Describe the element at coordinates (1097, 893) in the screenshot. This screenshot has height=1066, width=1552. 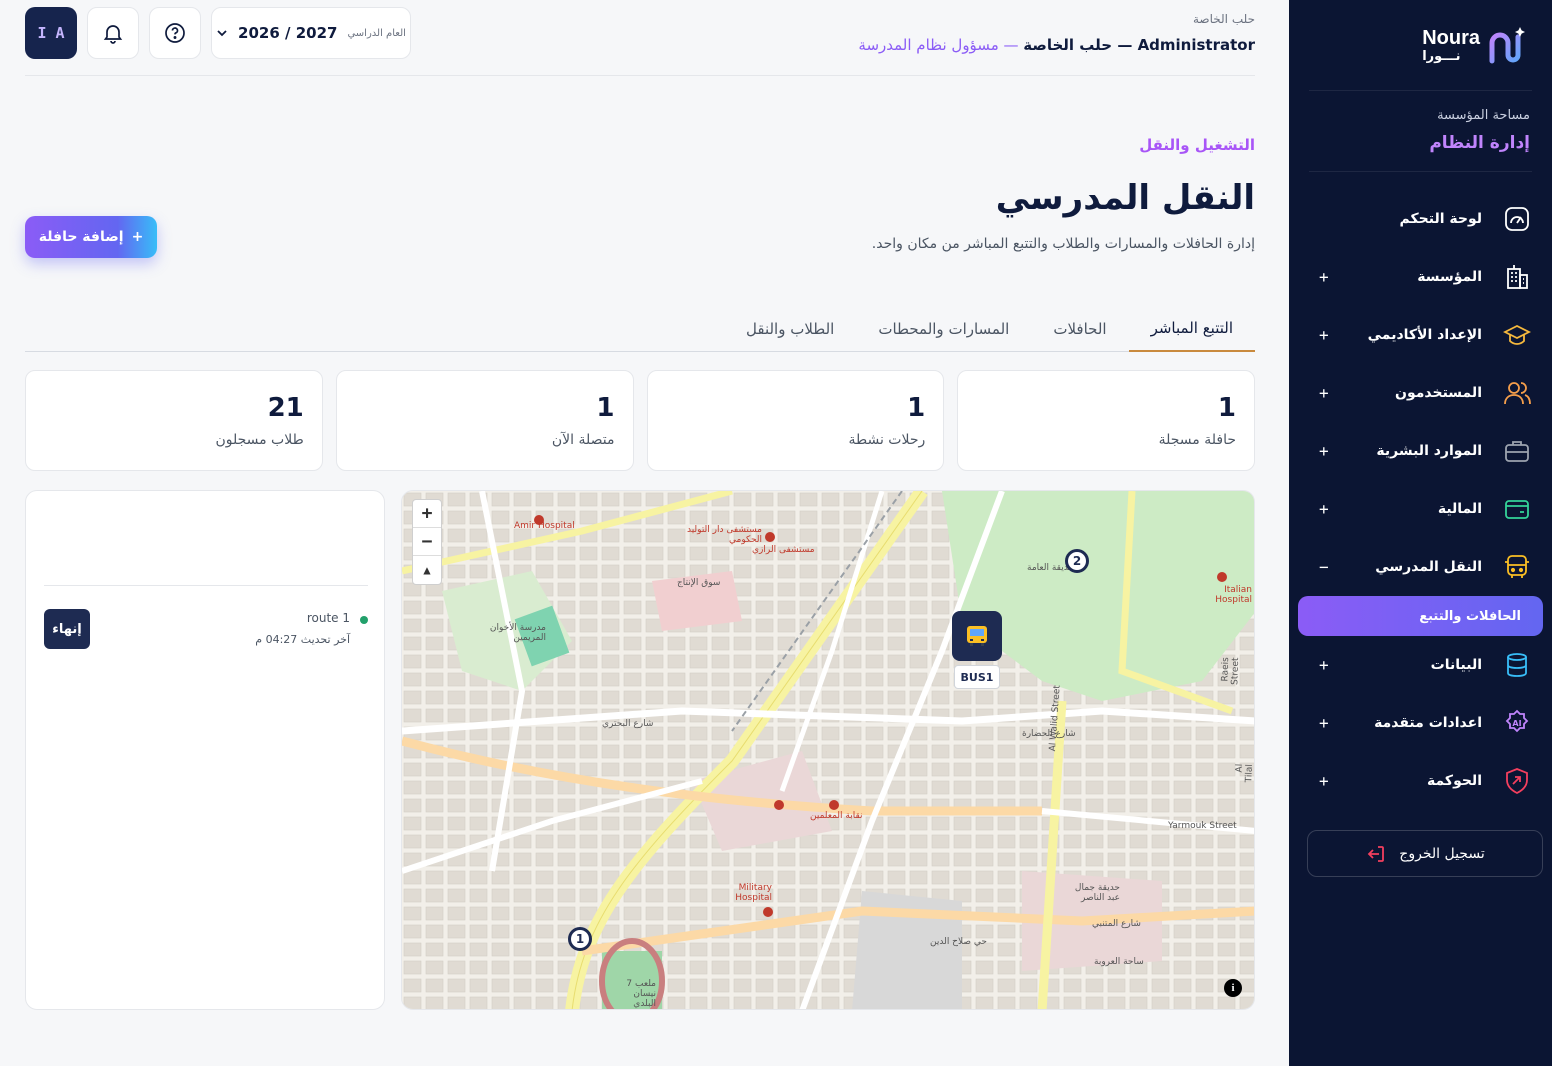
I see `map-label: حديقة جمال عبد الناصر` at that location.